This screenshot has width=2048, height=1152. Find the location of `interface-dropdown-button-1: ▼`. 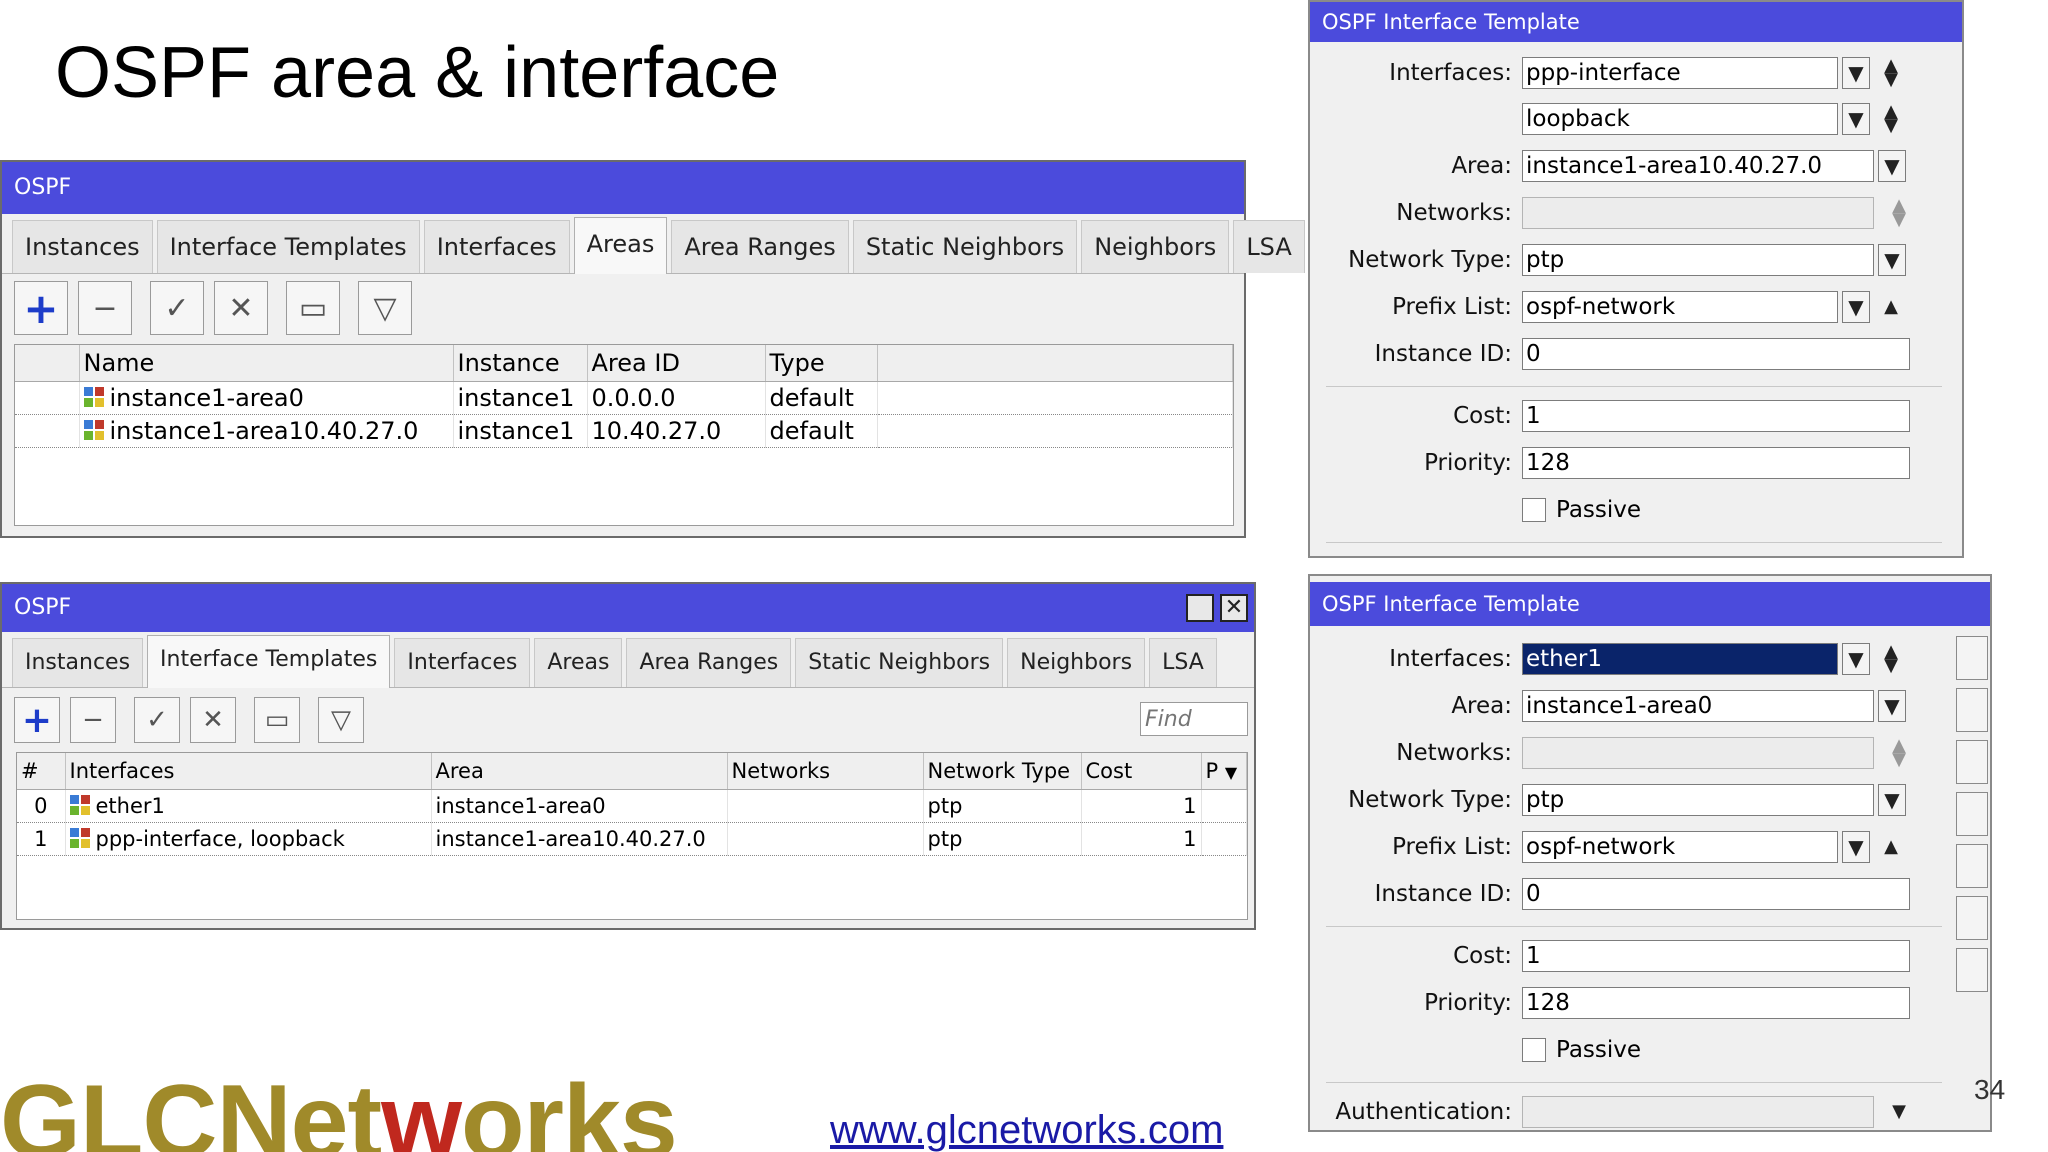

interface-dropdown-button-1: ▼ is located at coordinates (1856, 73).